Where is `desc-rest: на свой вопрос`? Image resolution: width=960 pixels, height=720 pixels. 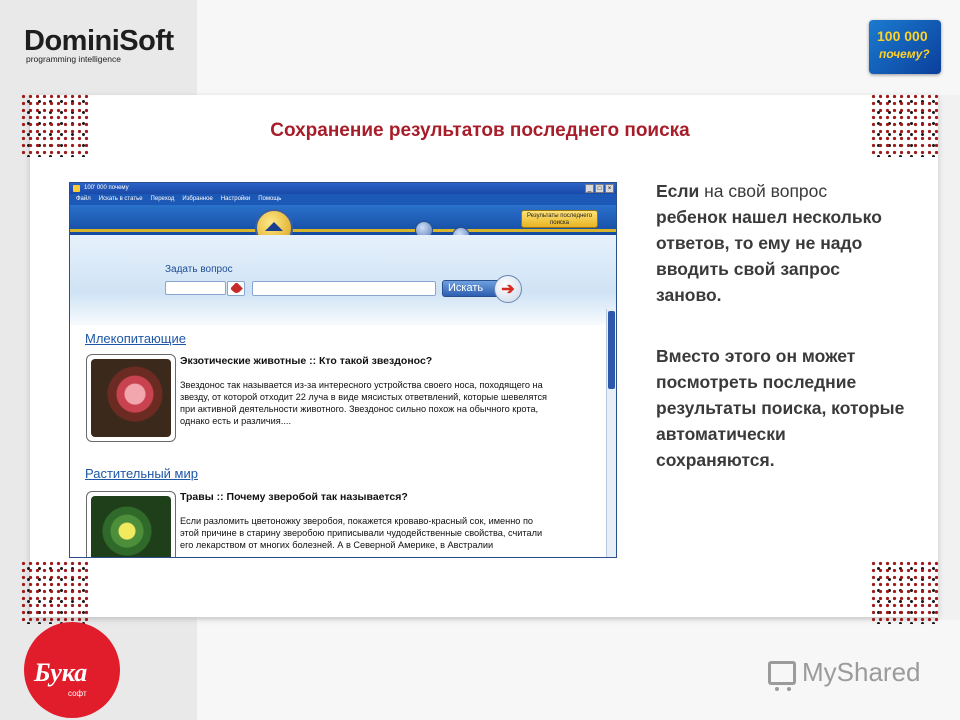
desc-rest: на свой вопрос is located at coordinates (763, 191).